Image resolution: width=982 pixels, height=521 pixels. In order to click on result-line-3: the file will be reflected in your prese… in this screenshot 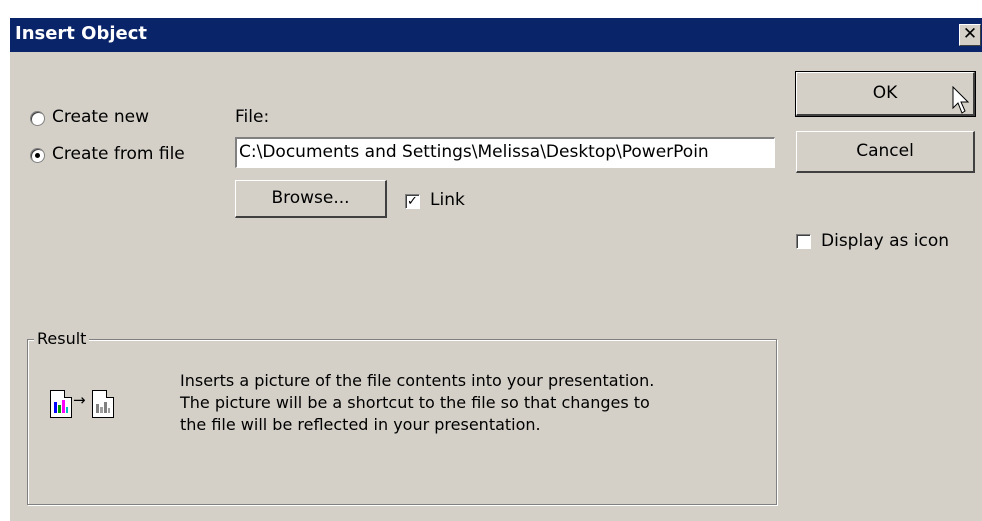, I will do `click(360, 424)`.